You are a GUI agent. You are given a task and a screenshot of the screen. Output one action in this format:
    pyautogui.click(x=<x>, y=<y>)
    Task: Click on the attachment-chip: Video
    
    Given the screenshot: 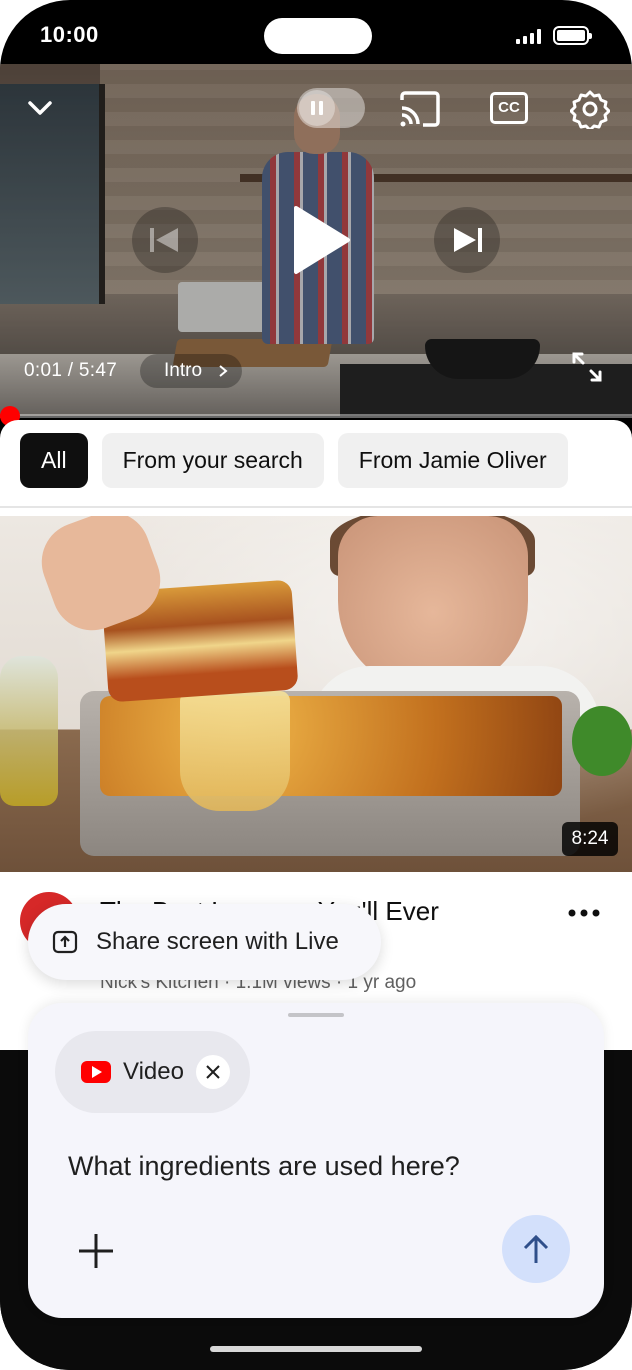 What is the action you would take?
    pyautogui.click(x=152, y=1072)
    